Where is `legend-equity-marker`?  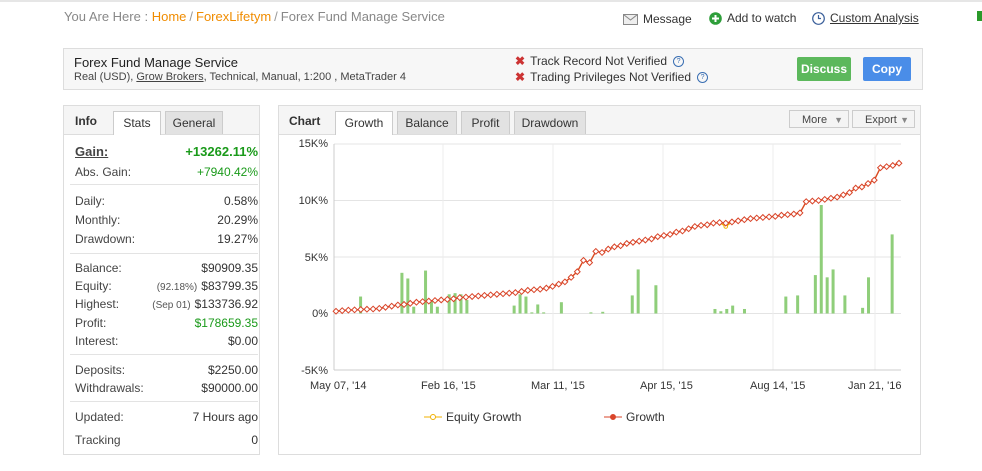 legend-equity-marker is located at coordinates (433, 417).